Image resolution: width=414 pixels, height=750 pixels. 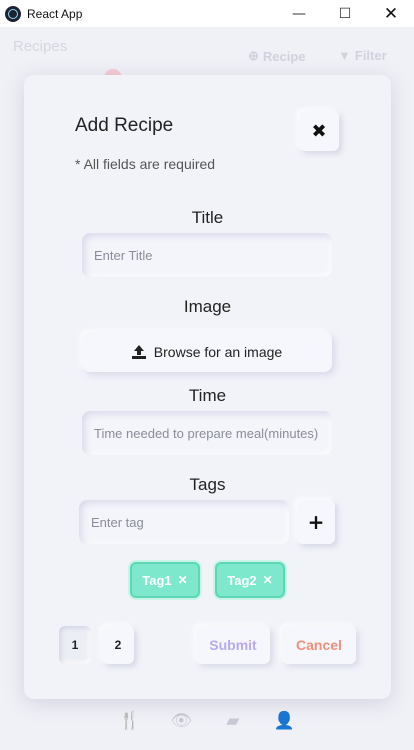 What do you see at coordinates (370, 55) in the screenshot?
I see `filter-label: Filter` at bounding box center [370, 55].